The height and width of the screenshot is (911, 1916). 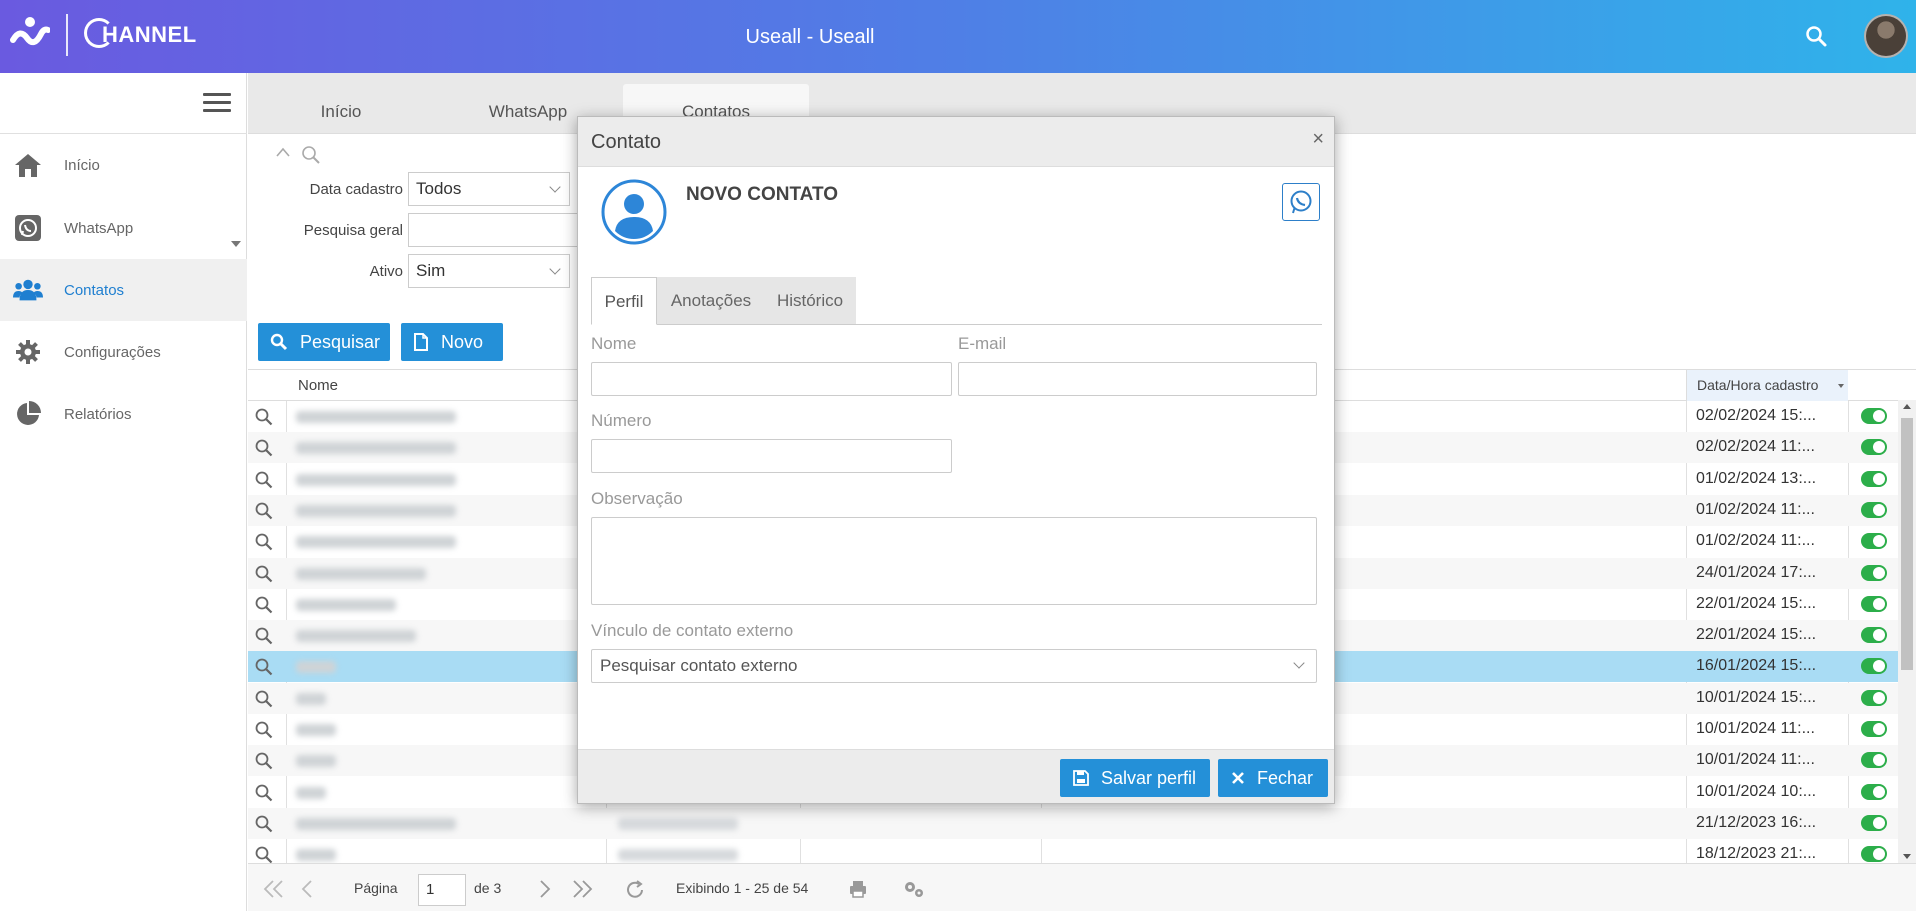 What do you see at coordinates (123, 352) in the screenshot?
I see `sidebar-item-configuracoes: Configurações` at bounding box center [123, 352].